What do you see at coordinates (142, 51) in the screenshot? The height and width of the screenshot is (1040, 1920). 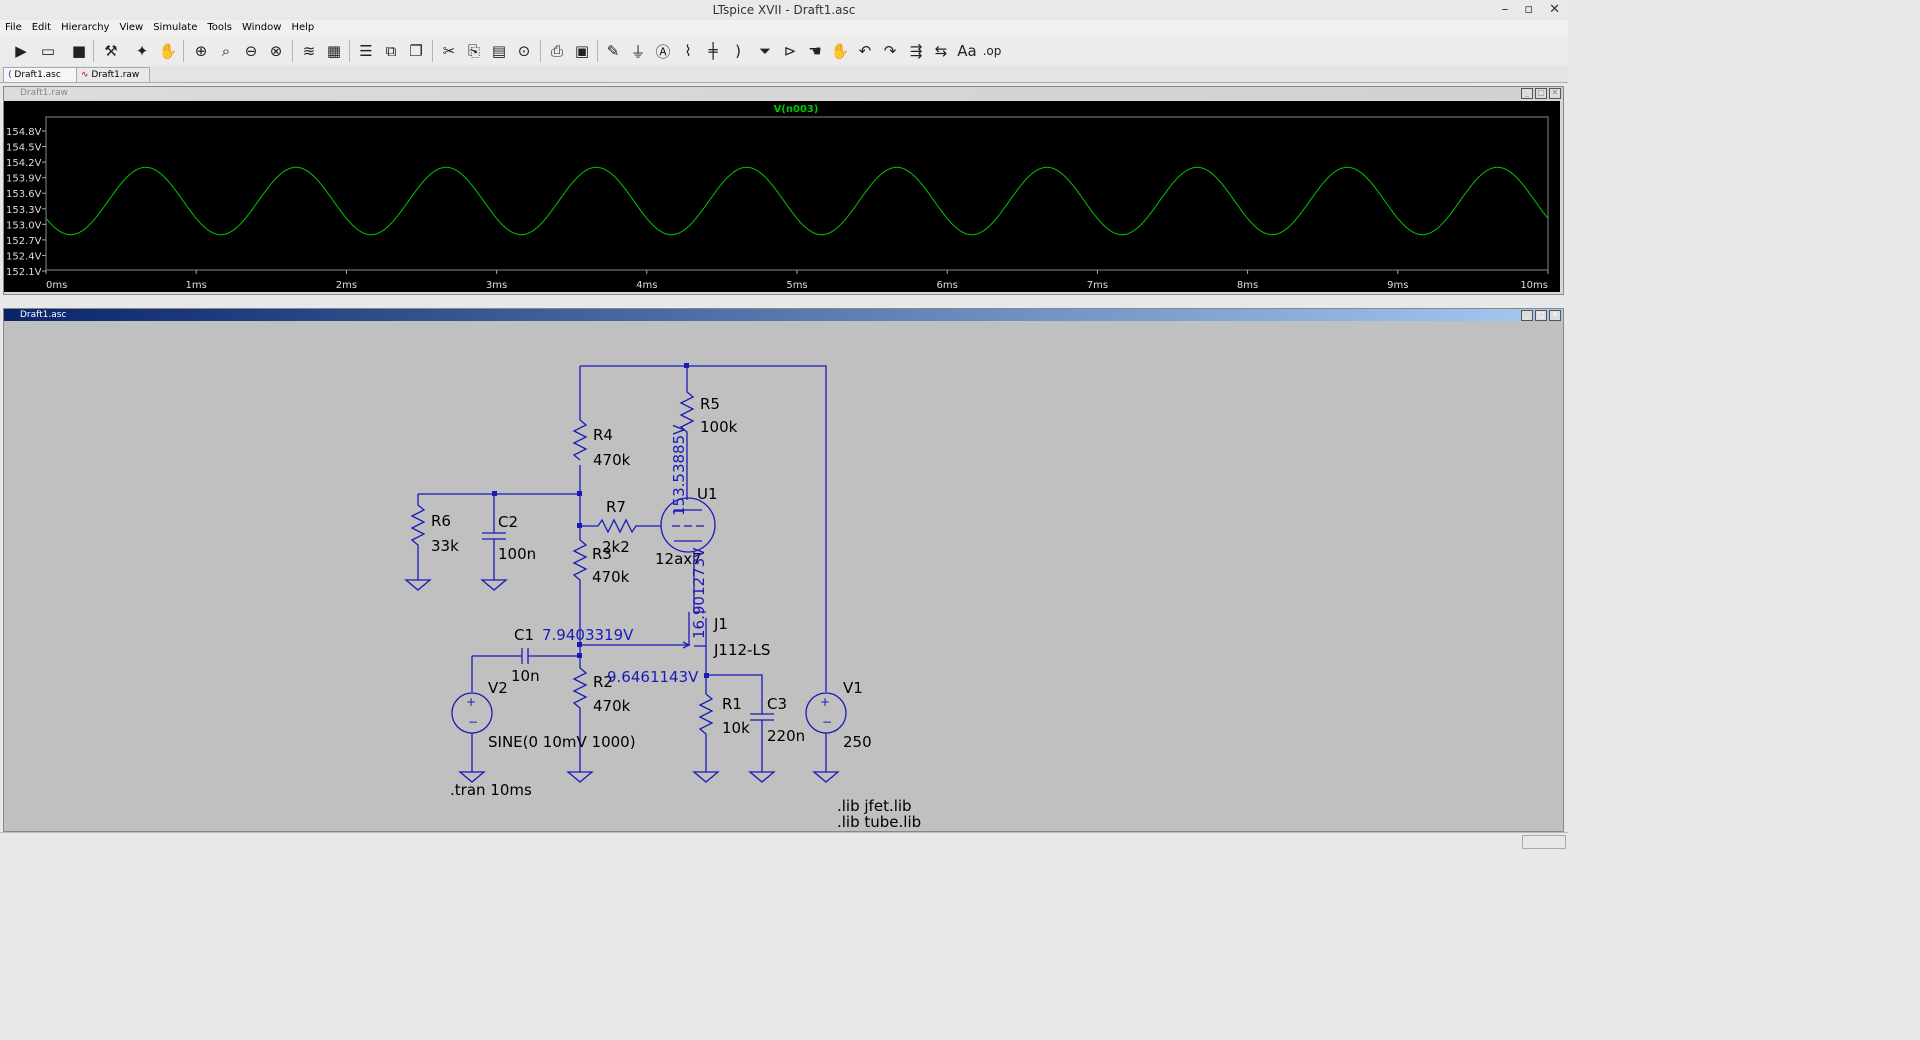 I see `run-simulation-icon: ✦` at bounding box center [142, 51].